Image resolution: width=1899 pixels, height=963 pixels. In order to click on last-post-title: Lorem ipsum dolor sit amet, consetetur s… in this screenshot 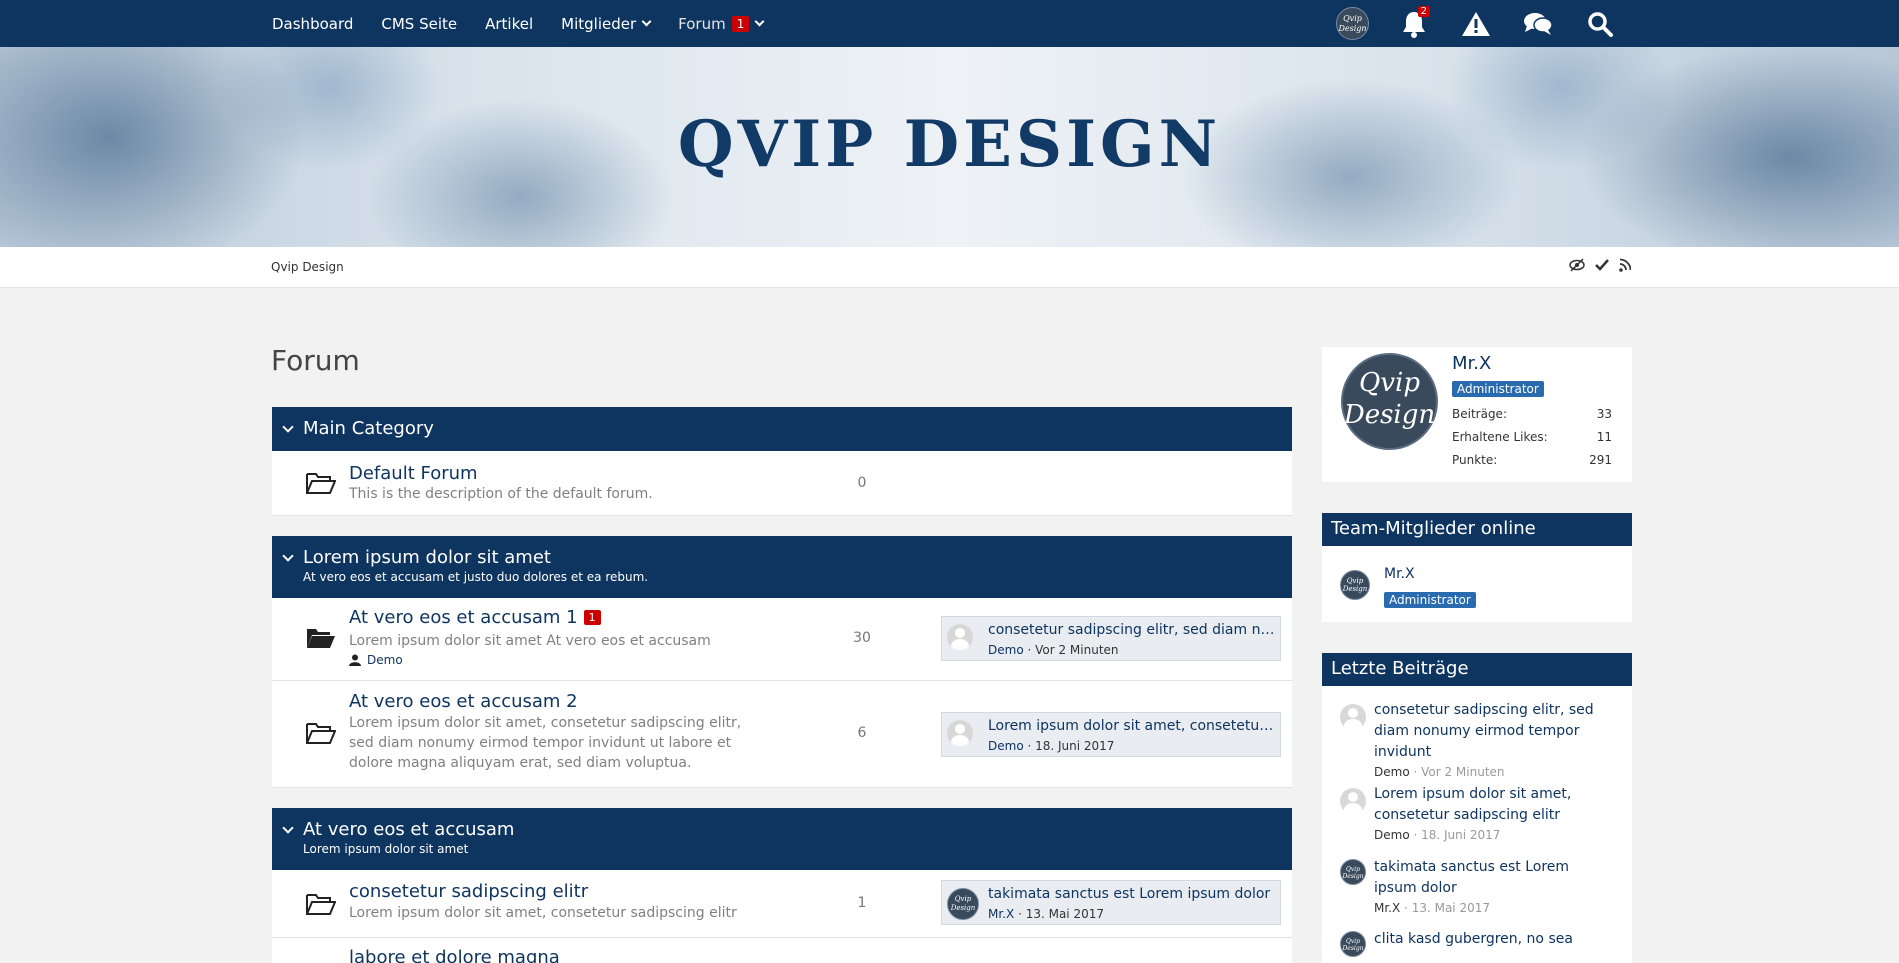, I will do `click(1132, 726)`.